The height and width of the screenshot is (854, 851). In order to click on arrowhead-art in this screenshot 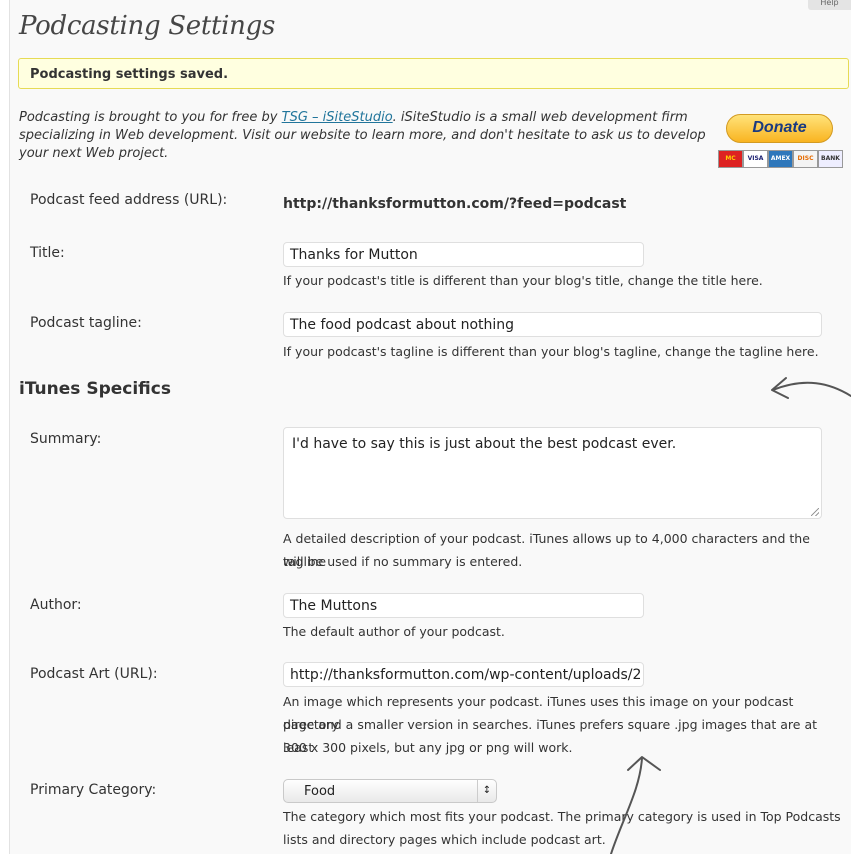, I will do `click(644, 763)`.